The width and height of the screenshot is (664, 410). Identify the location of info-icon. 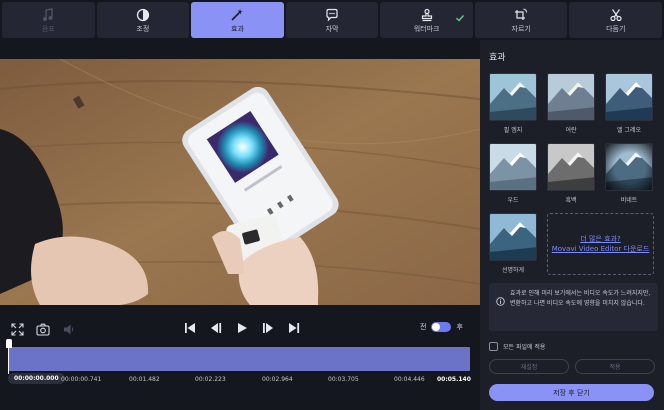
(500, 298).